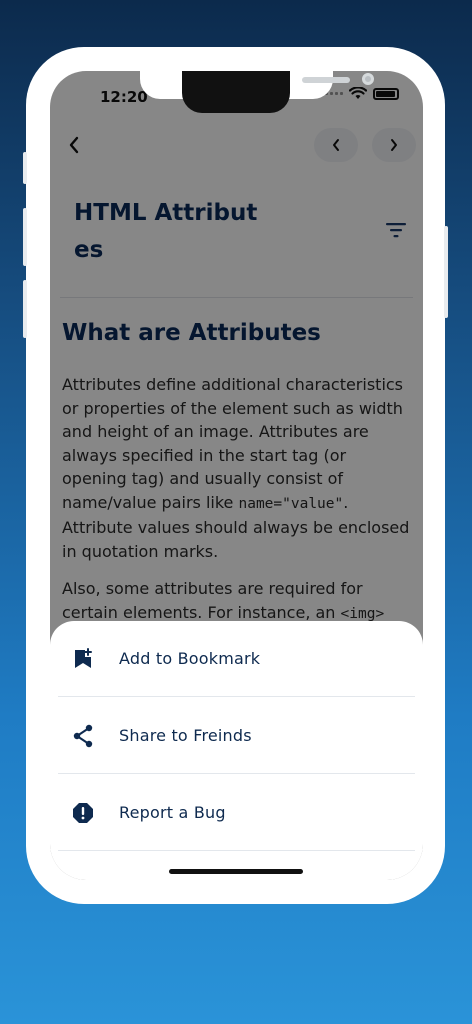 This screenshot has width=472, height=1024. What do you see at coordinates (368, 79) in the screenshot?
I see `front-camera` at bounding box center [368, 79].